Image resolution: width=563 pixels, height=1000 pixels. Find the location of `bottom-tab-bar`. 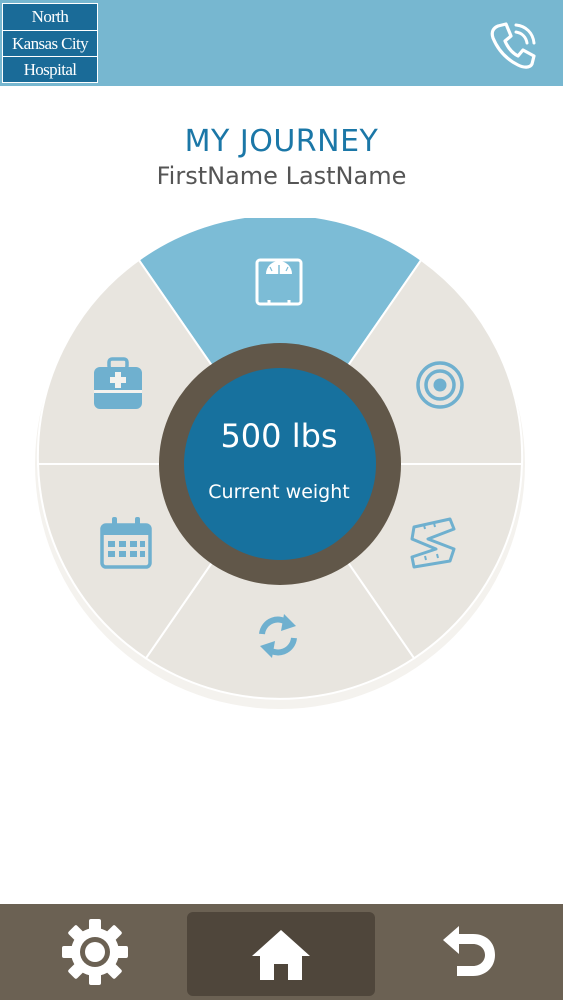

bottom-tab-bar is located at coordinates (281, 952).